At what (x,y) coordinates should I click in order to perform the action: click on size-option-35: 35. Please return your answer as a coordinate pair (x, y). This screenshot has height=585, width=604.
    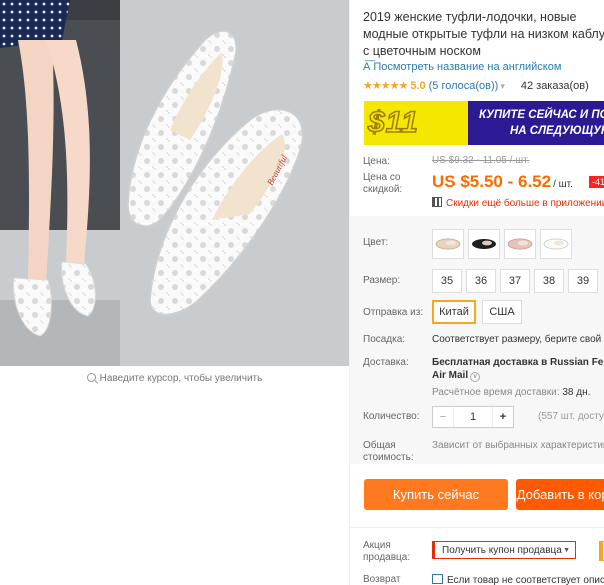
    Looking at the image, I should click on (447, 281).